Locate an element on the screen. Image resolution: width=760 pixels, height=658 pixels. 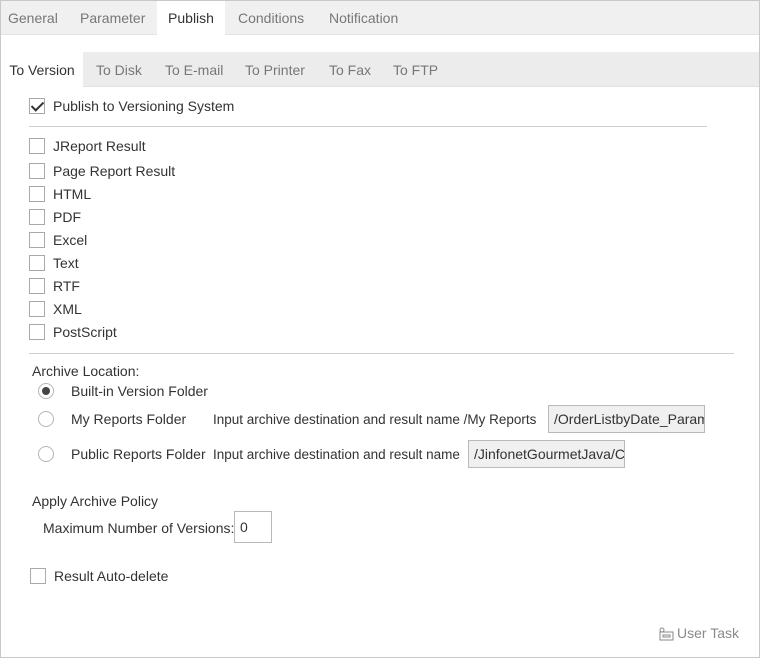
auto-delete-label: Result Auto-delete is located at coordinates (111, 576).